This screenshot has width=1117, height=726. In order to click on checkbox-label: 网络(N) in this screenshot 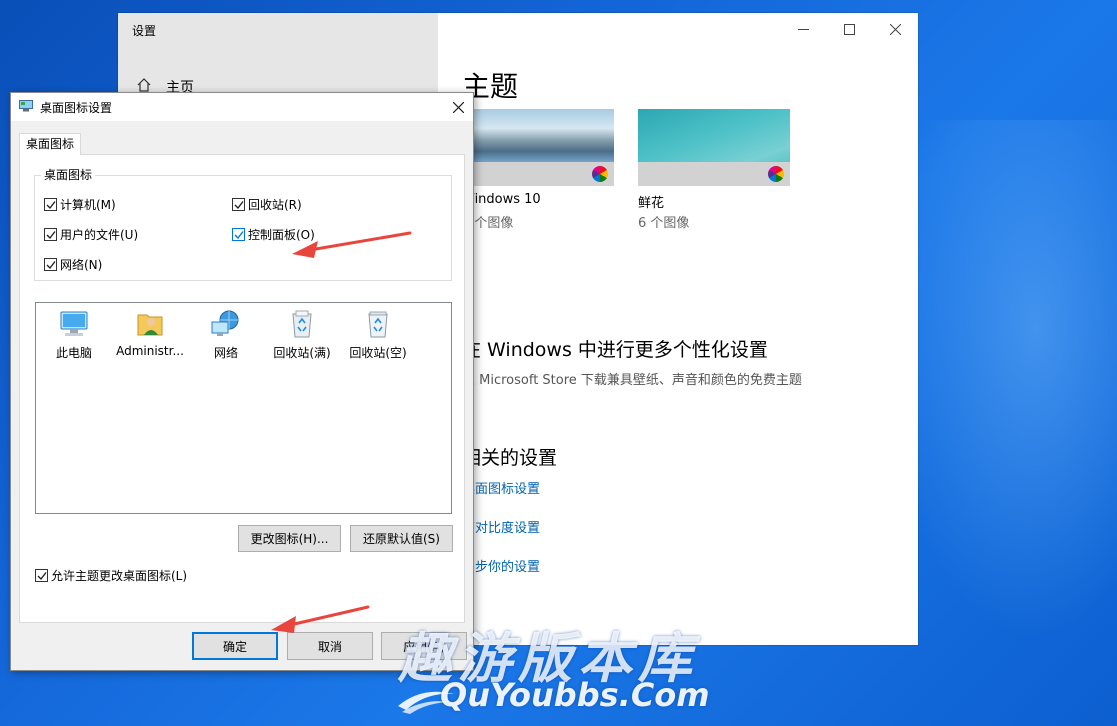, I will do `click(81, 265)`.